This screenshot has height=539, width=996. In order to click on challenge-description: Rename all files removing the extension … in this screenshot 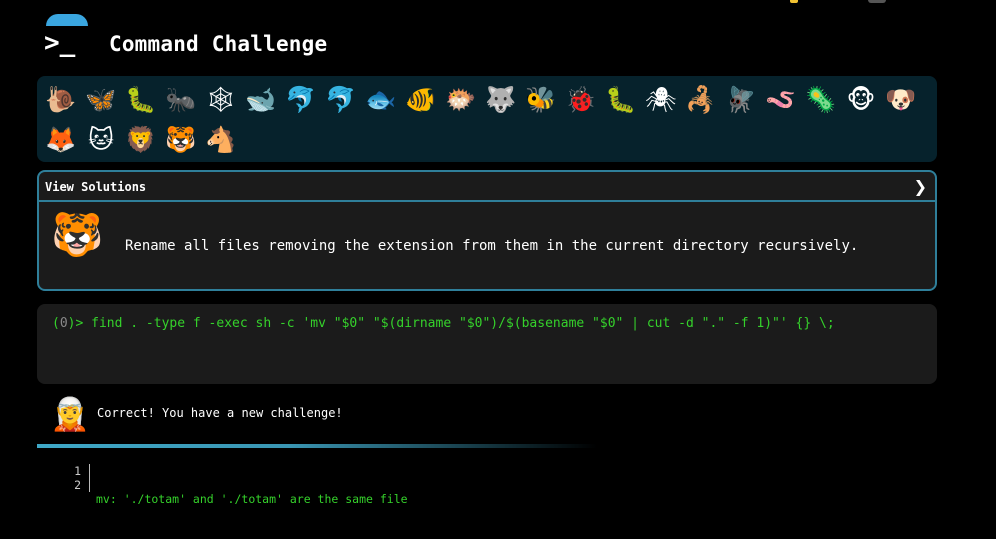, I will do `click(492, 246)`.